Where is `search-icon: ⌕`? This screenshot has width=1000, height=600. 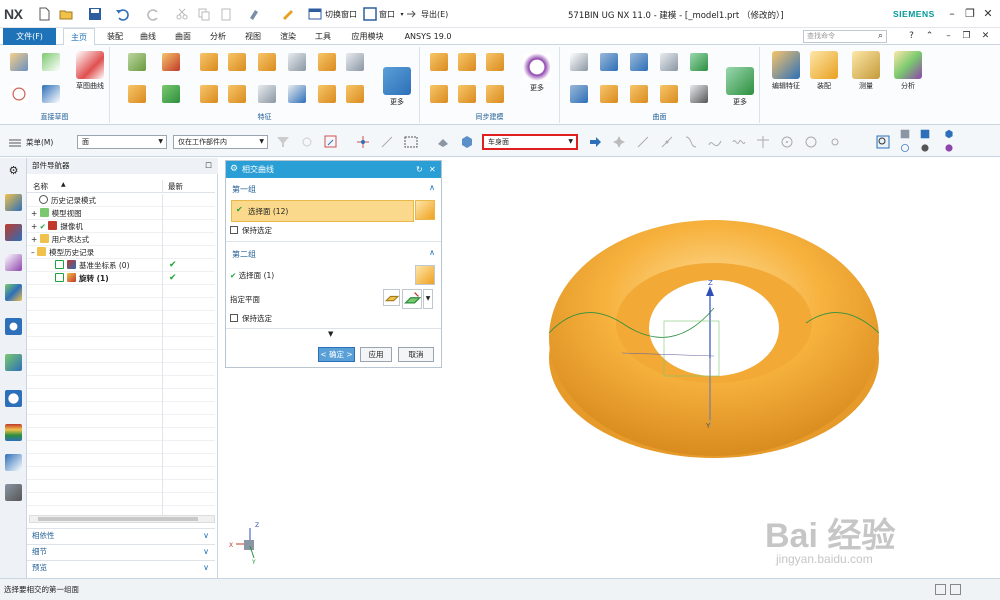
search-icon: ⌕ is located at coordinates (880, 36).